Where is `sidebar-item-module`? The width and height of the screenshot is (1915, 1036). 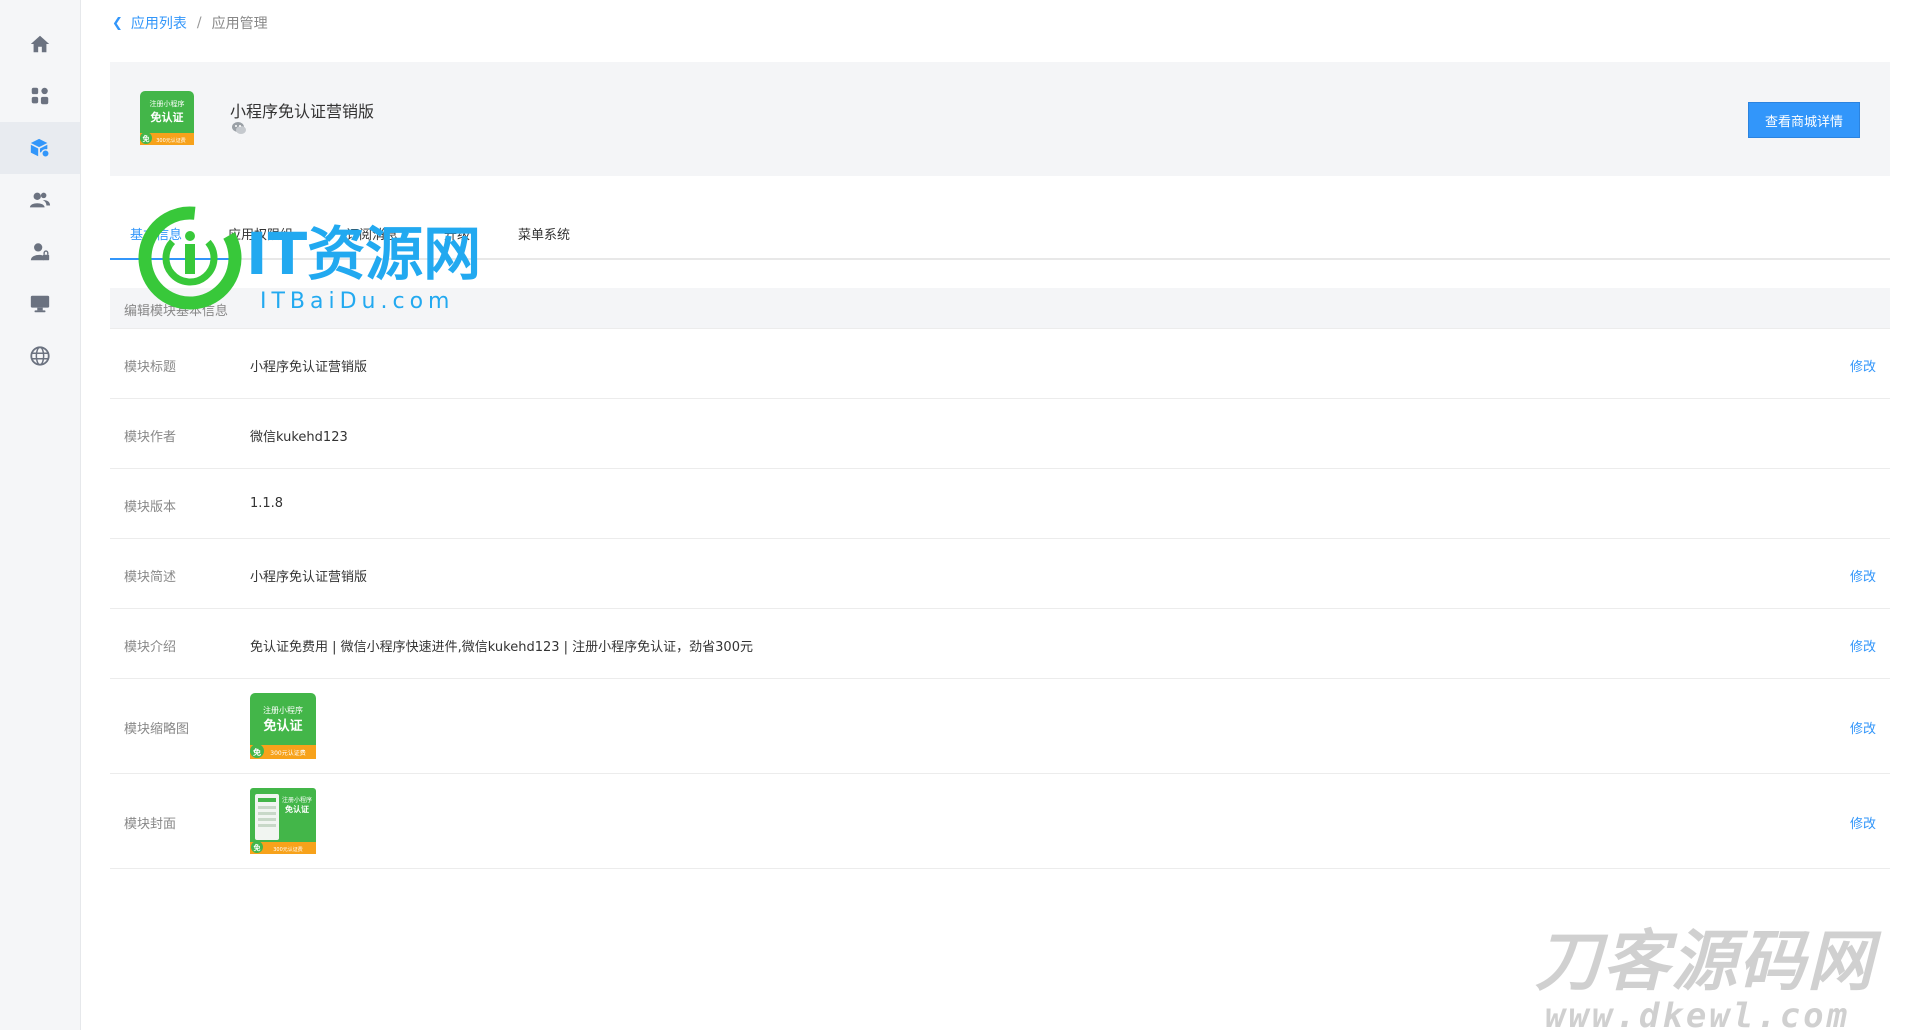 sidebar-item-module is located at coordinates (40, 148).